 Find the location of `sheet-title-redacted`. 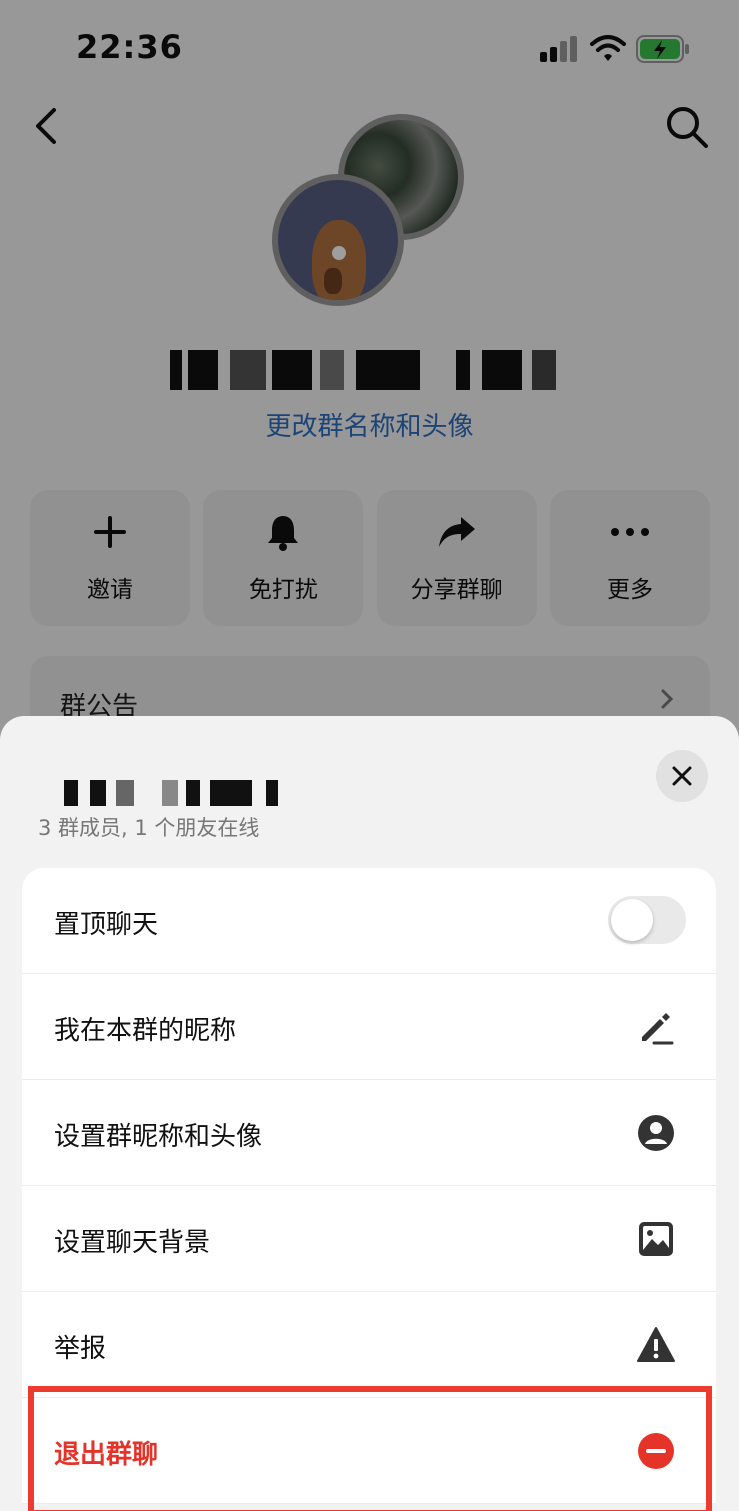

sheet-title-redacted is located at coordinates (191, 788).